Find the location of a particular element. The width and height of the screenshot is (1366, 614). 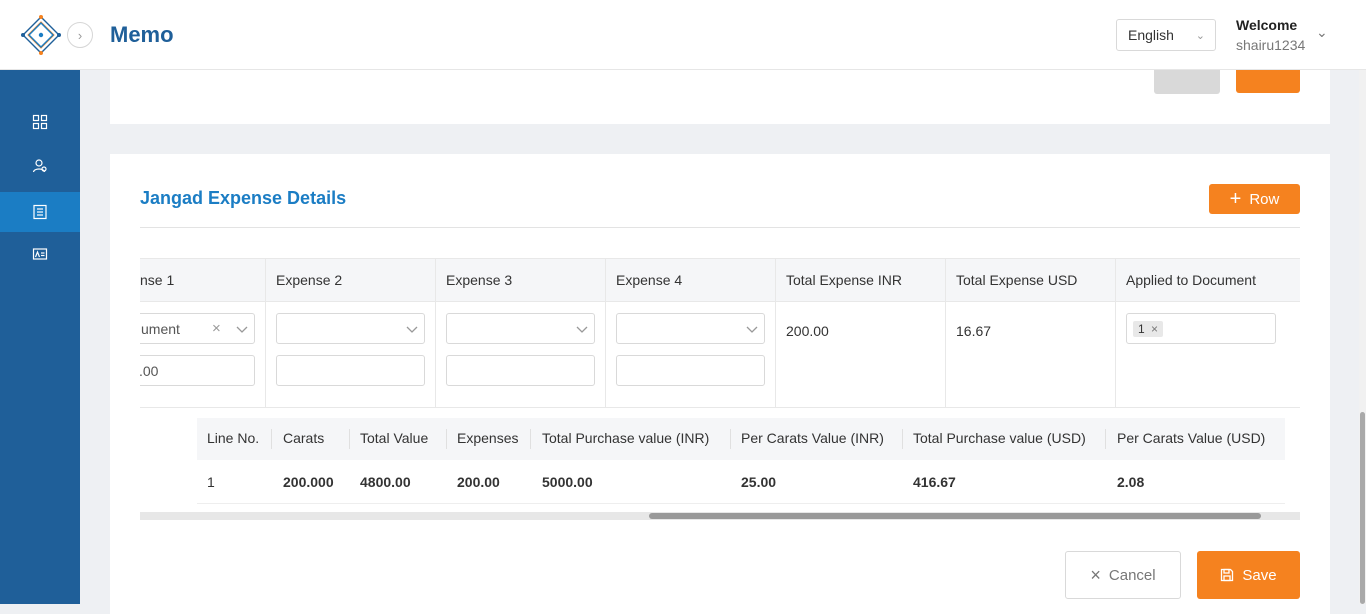

section-divider is located at coordinates (720, 227).